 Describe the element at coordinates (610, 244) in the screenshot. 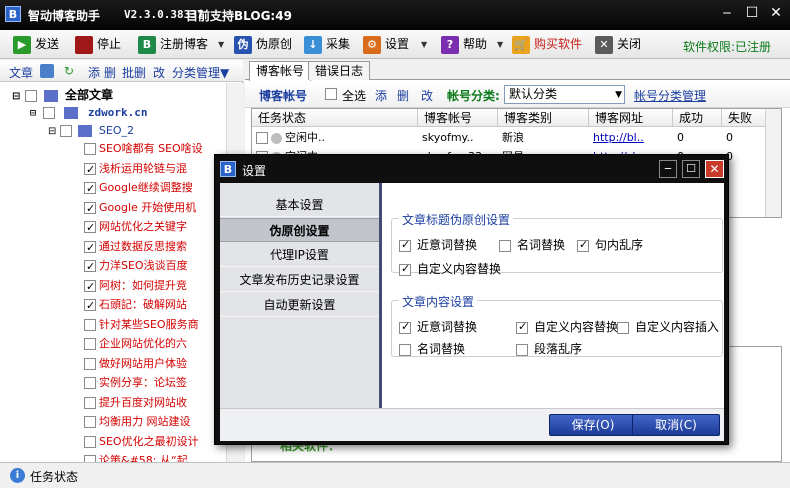

I see `option-checkbox: 句内乱序` at that location.